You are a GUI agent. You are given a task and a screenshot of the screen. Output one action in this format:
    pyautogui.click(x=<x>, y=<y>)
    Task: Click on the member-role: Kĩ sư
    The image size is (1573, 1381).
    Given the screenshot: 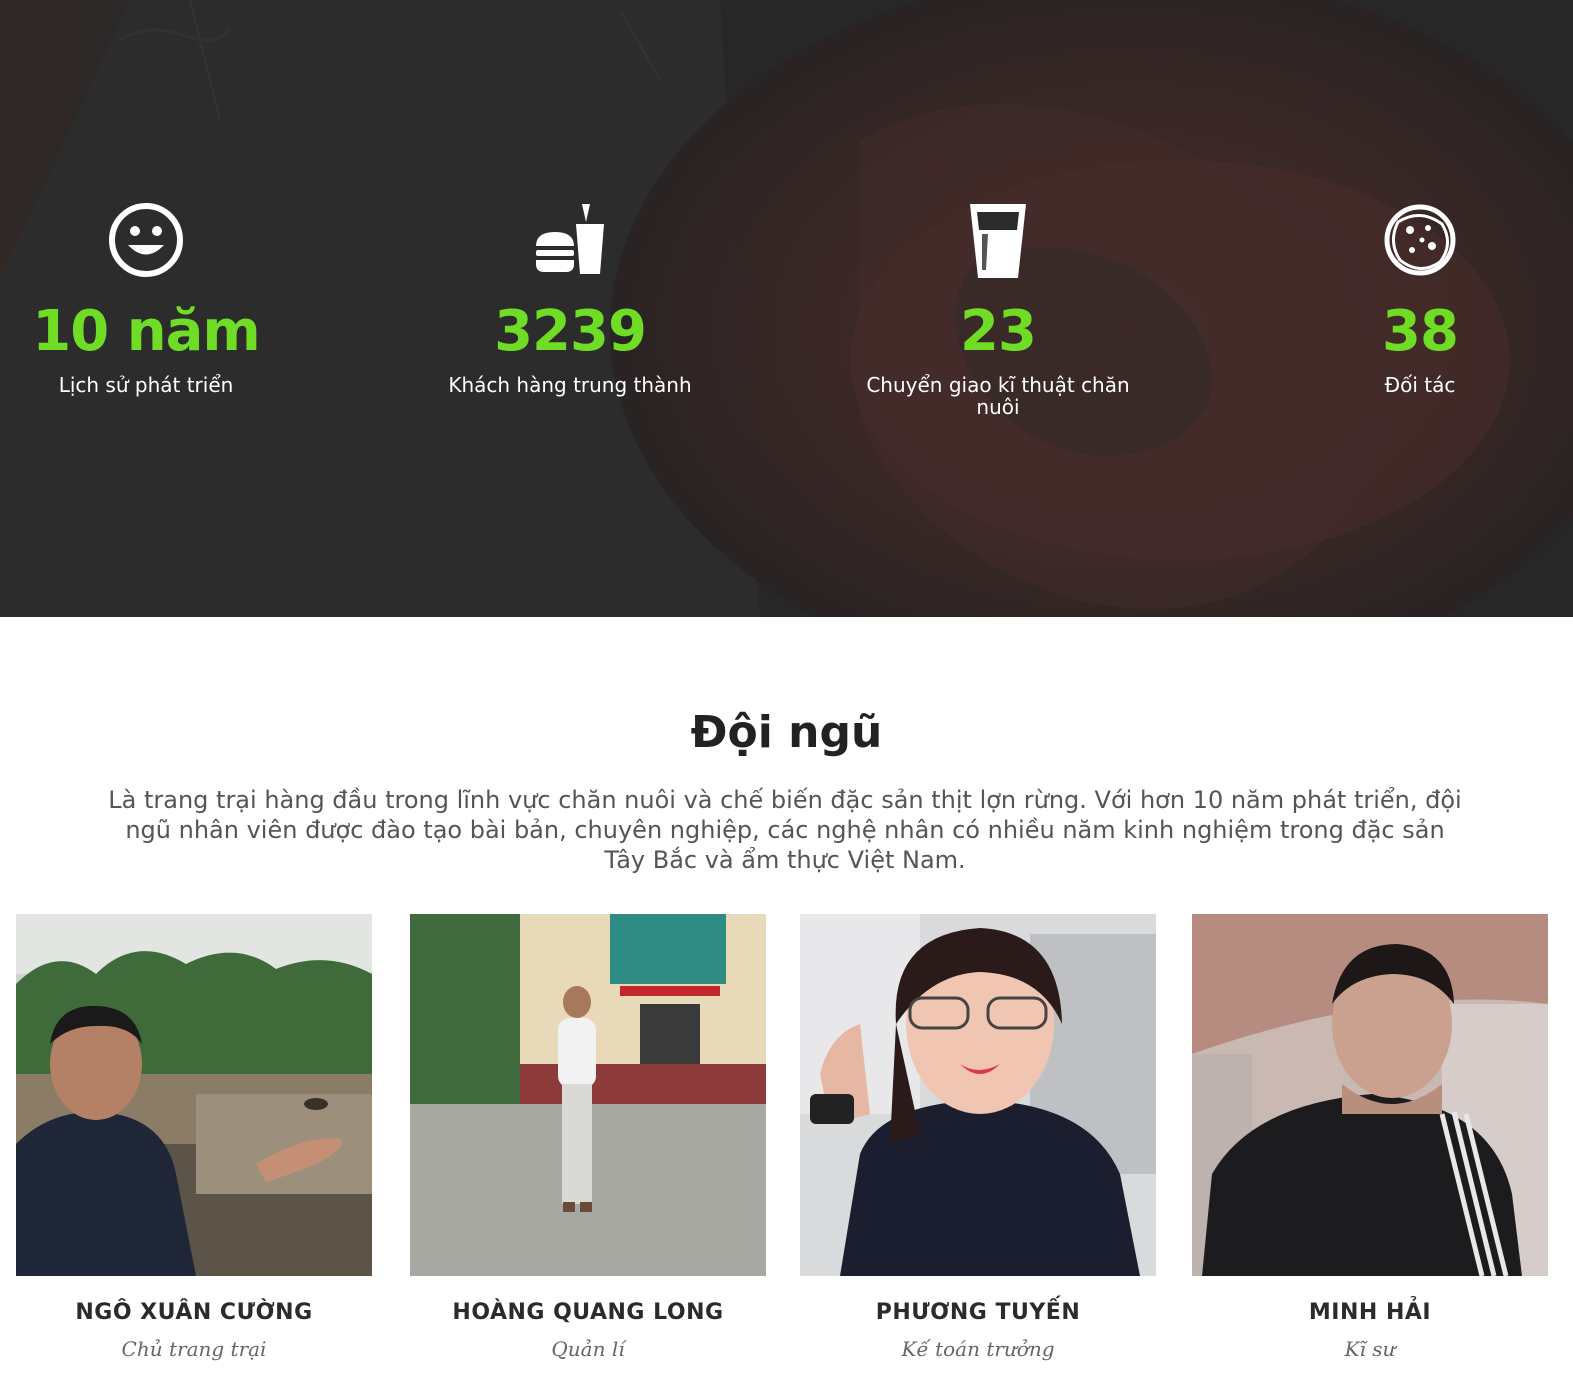 What is the action you would take?
    pyautogui.click(x=1370, y=1349)
    